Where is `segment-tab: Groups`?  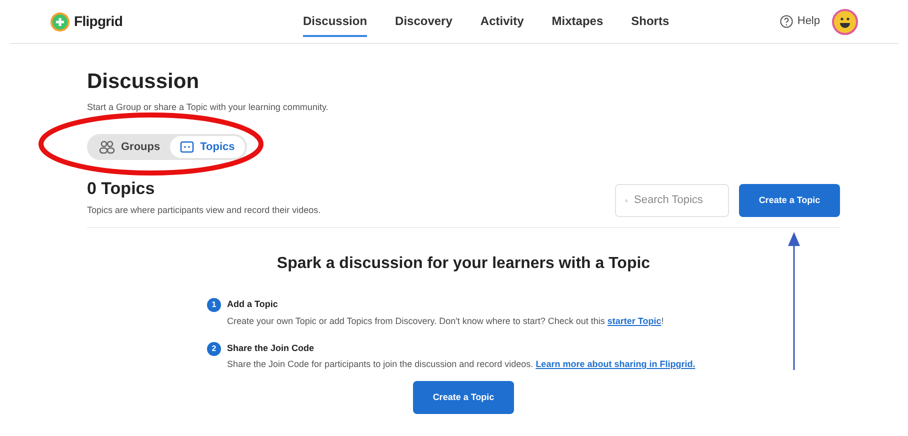
segment-tab: Groups is located at coordinates (129, 147).